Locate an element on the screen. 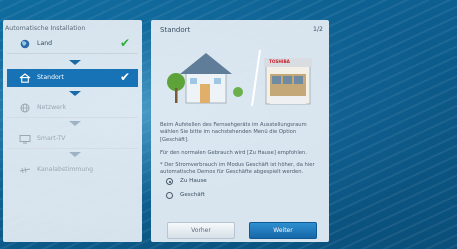 This screenshot has height=249, width=457. house-icon is located at coordinates (25, 78).